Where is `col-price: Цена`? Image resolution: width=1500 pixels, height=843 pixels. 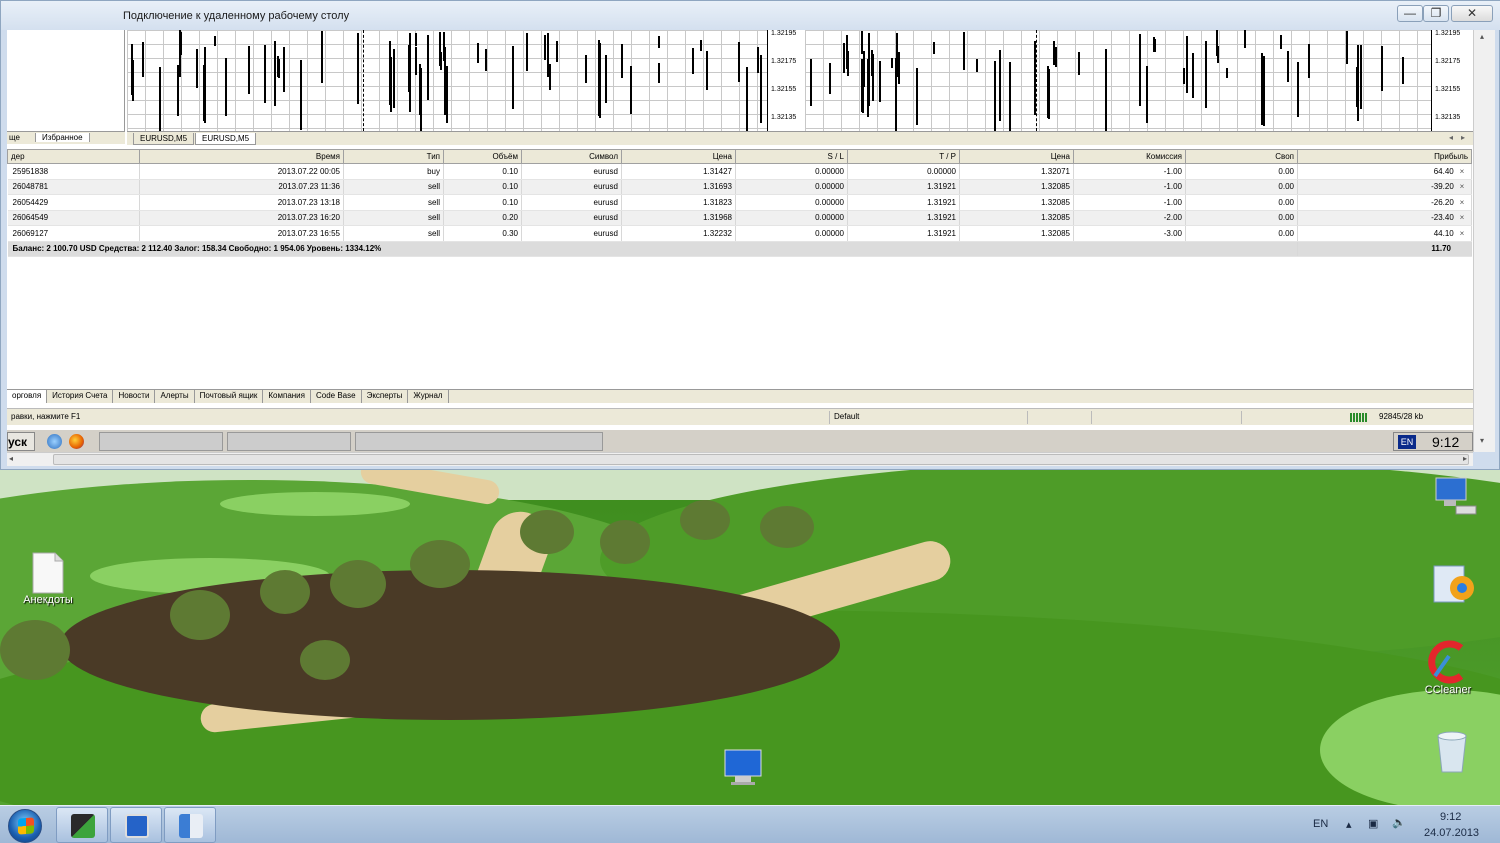 col-price: Цена is located at coordinates (678, 156).